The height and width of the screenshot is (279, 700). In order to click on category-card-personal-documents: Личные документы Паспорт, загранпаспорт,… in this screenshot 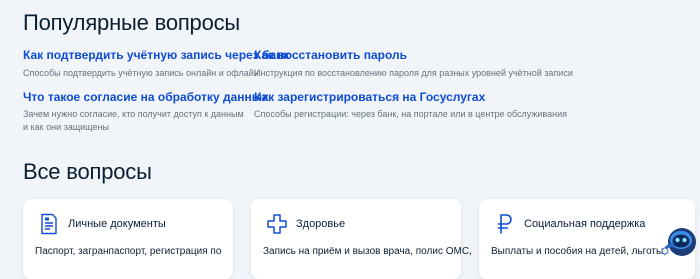, I will do `click(128, 239)`.